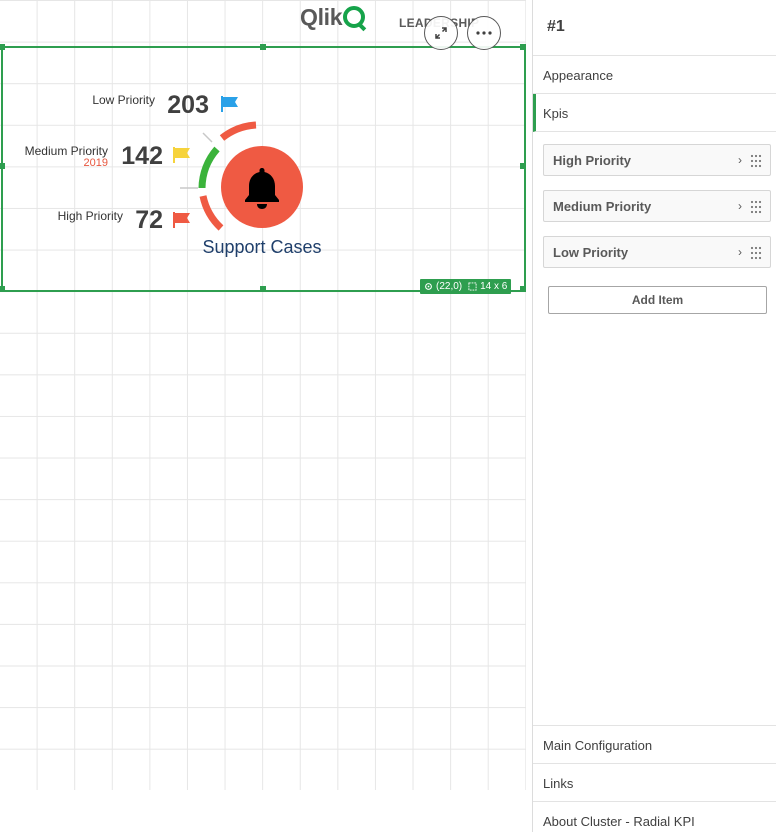  I want to click on logo-text: Qlik, so click(321, 16).